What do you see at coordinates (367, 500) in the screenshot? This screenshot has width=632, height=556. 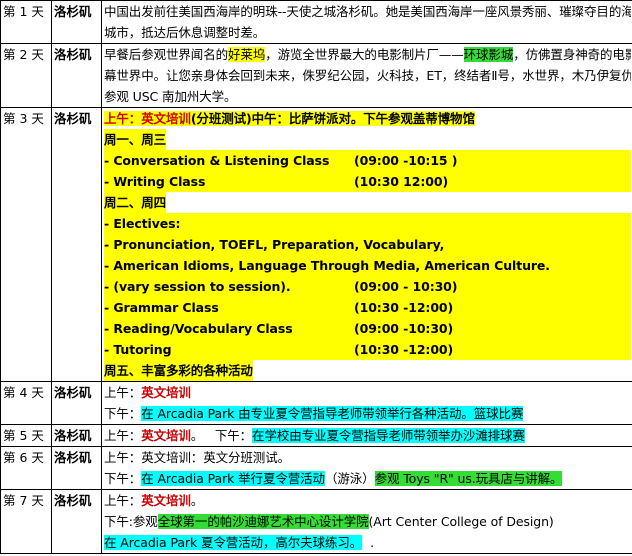 I see `detail-line: 上午：英文培训。` at bounding box center [367, 500].